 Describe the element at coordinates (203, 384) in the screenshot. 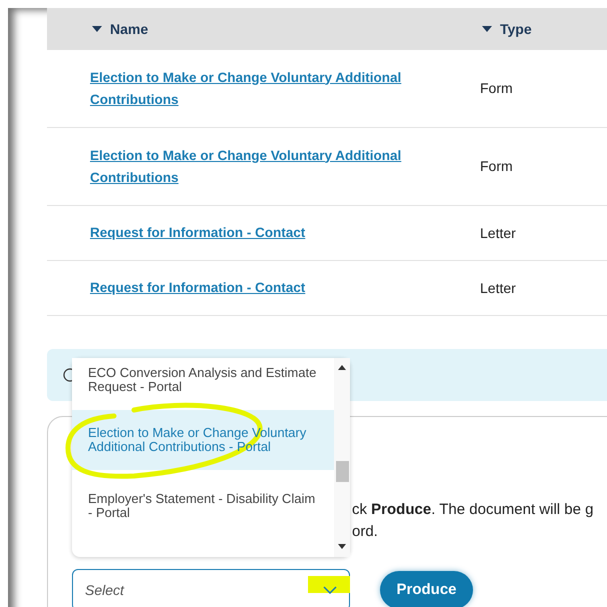

I see `dropdown-option: ECO Conversion Analysis and Estimate Request - Portal` at that location.